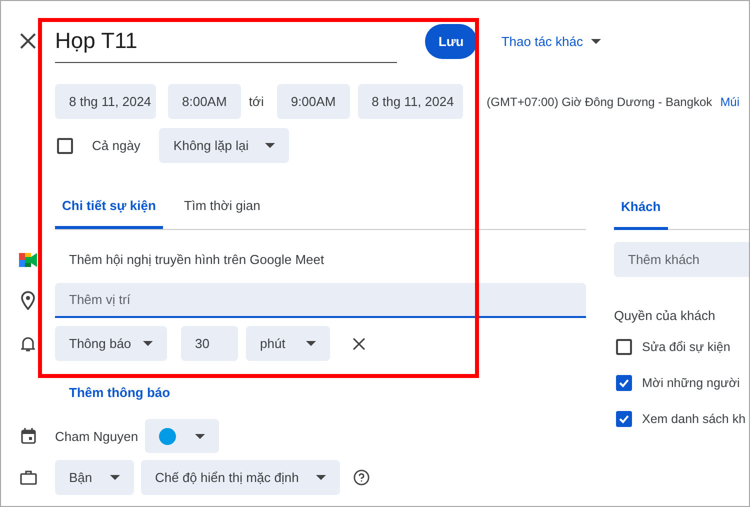  What do you see at coordinates (28, 259) in the screenshot?
I see `video-camera-icon` at bounding box center [28, 259].